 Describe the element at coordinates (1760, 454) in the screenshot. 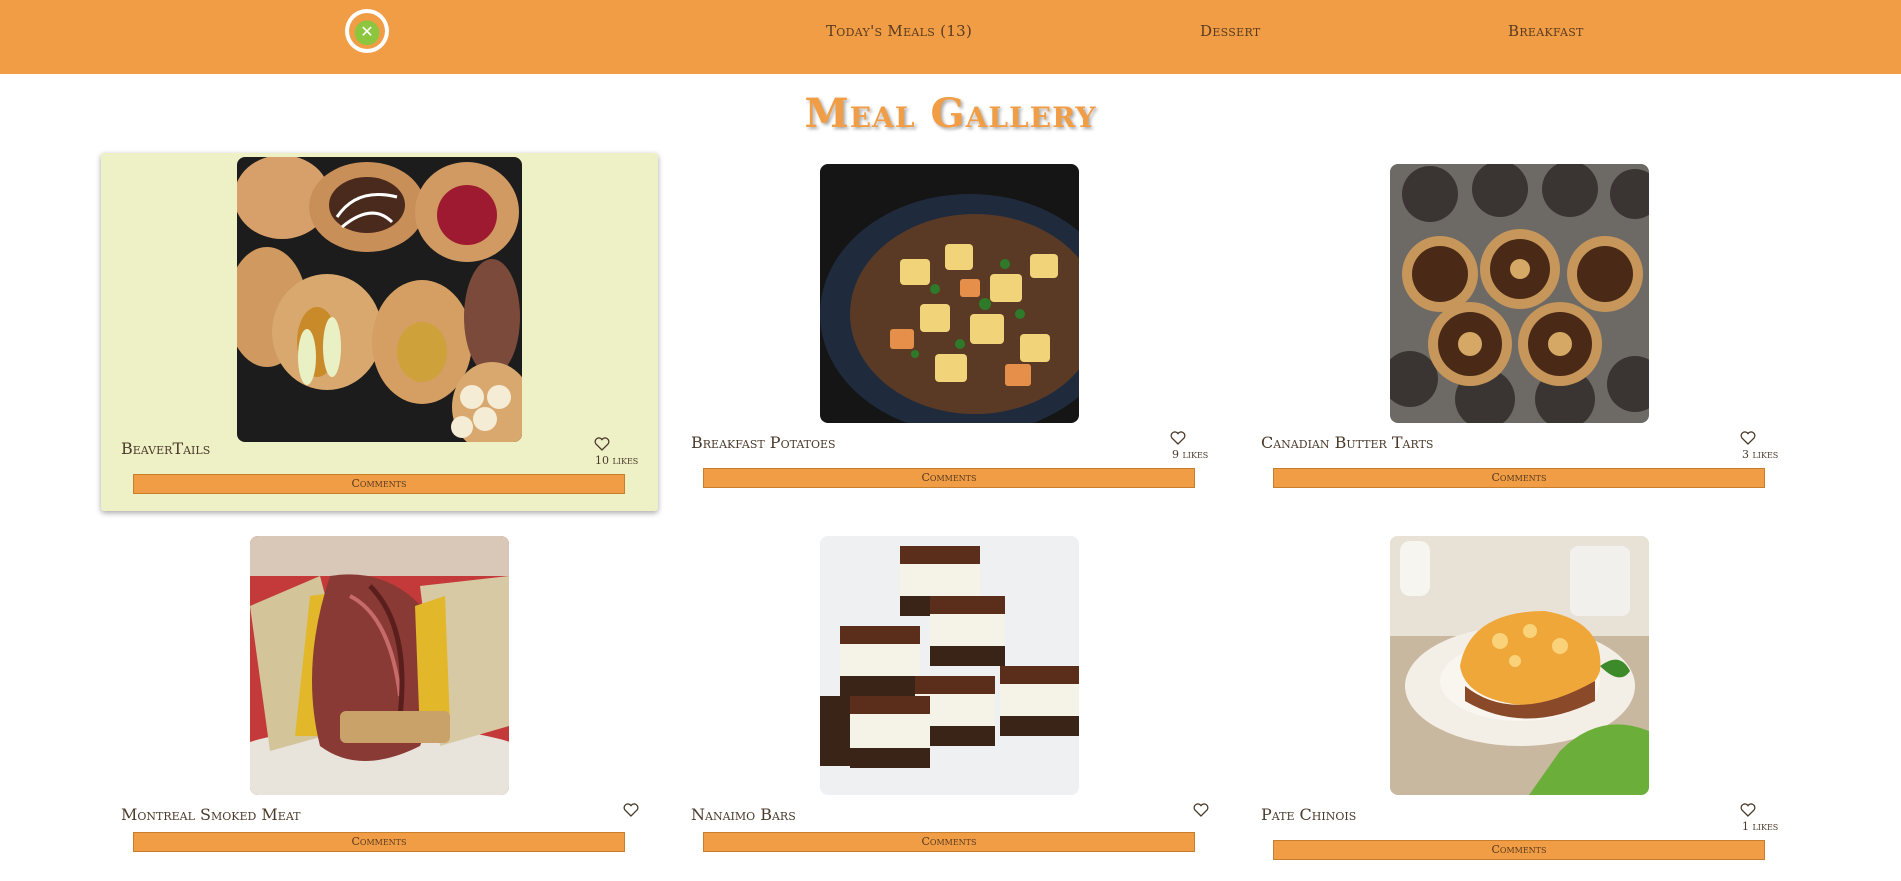

I see `likes-count: 3 likes` at that location.